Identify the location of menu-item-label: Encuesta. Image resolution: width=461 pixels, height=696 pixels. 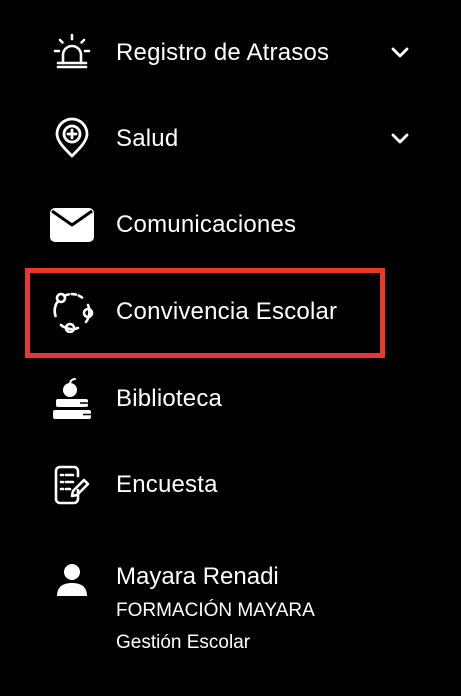
(167, 484).